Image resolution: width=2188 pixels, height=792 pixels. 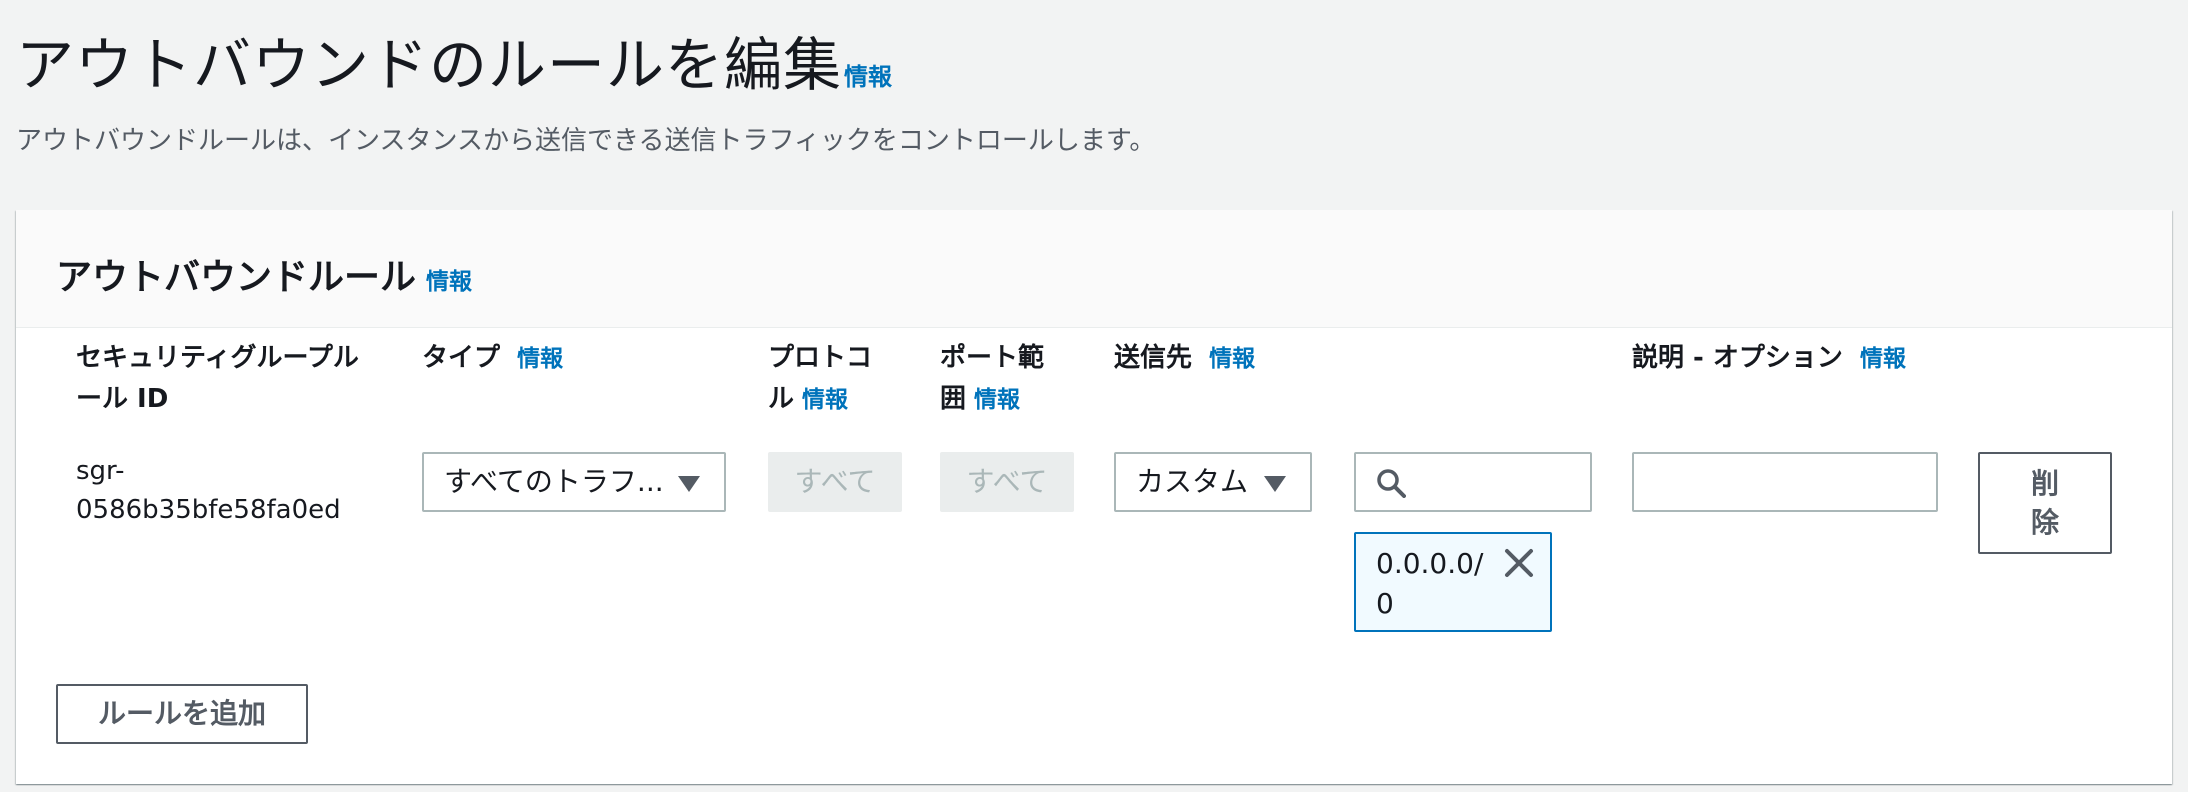 I want to click on search-icon, so click(x=1391, y=483).